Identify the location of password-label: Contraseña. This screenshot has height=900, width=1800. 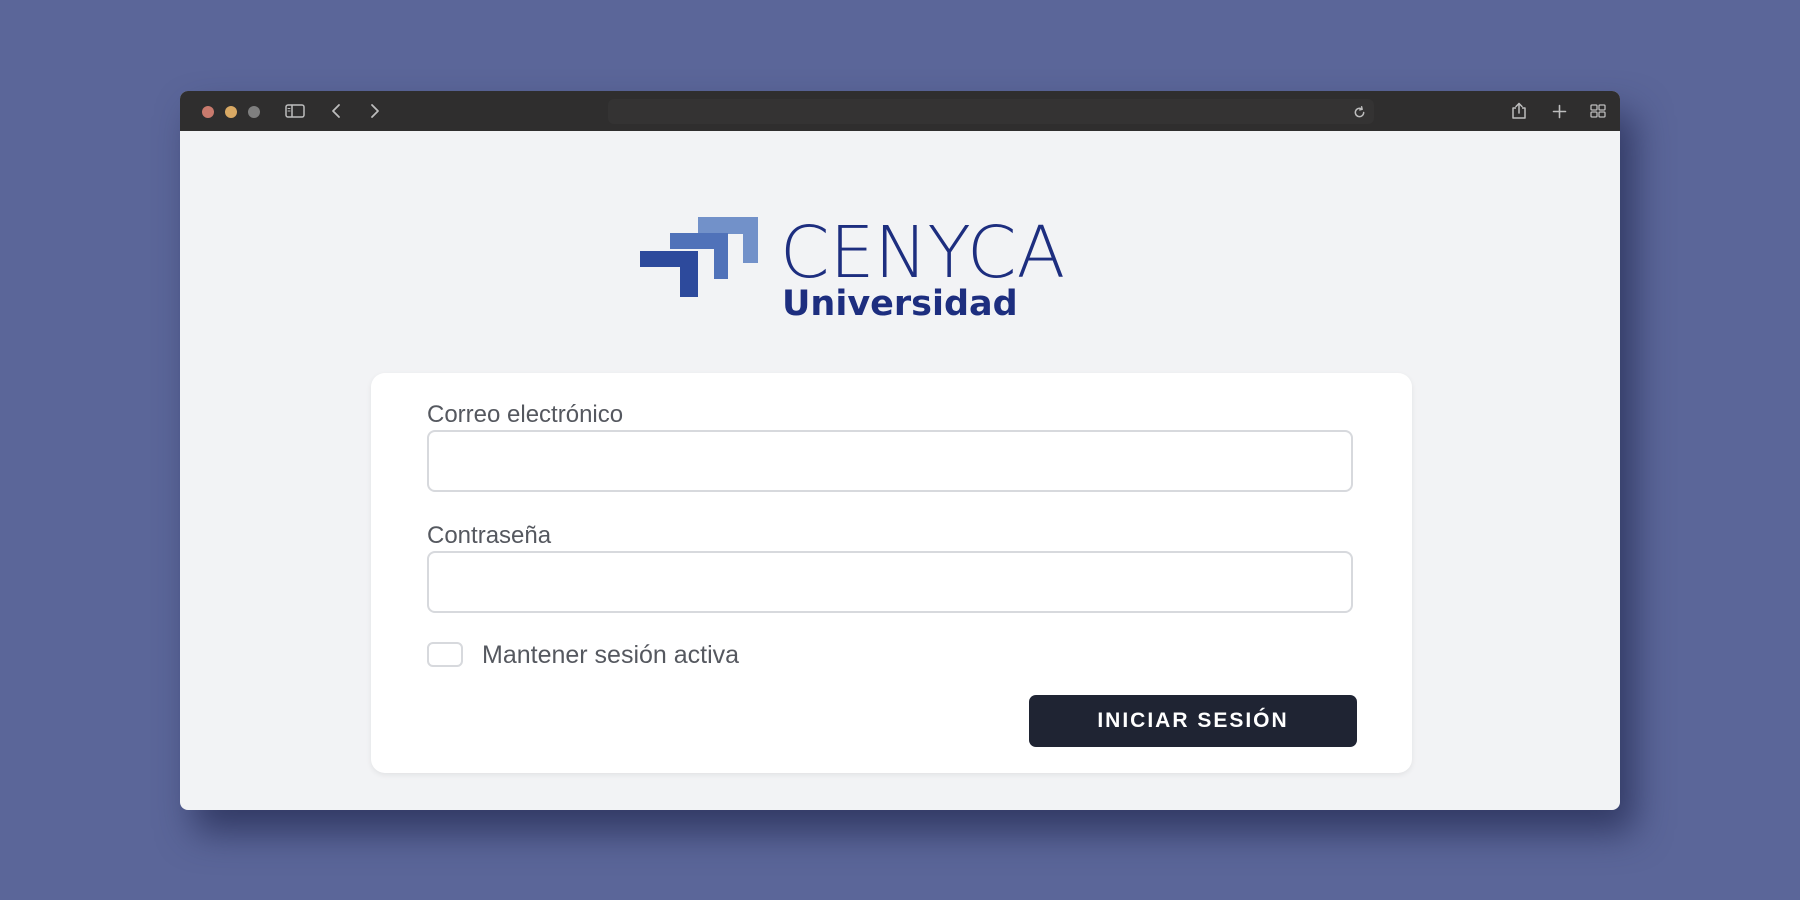
(489, 535).